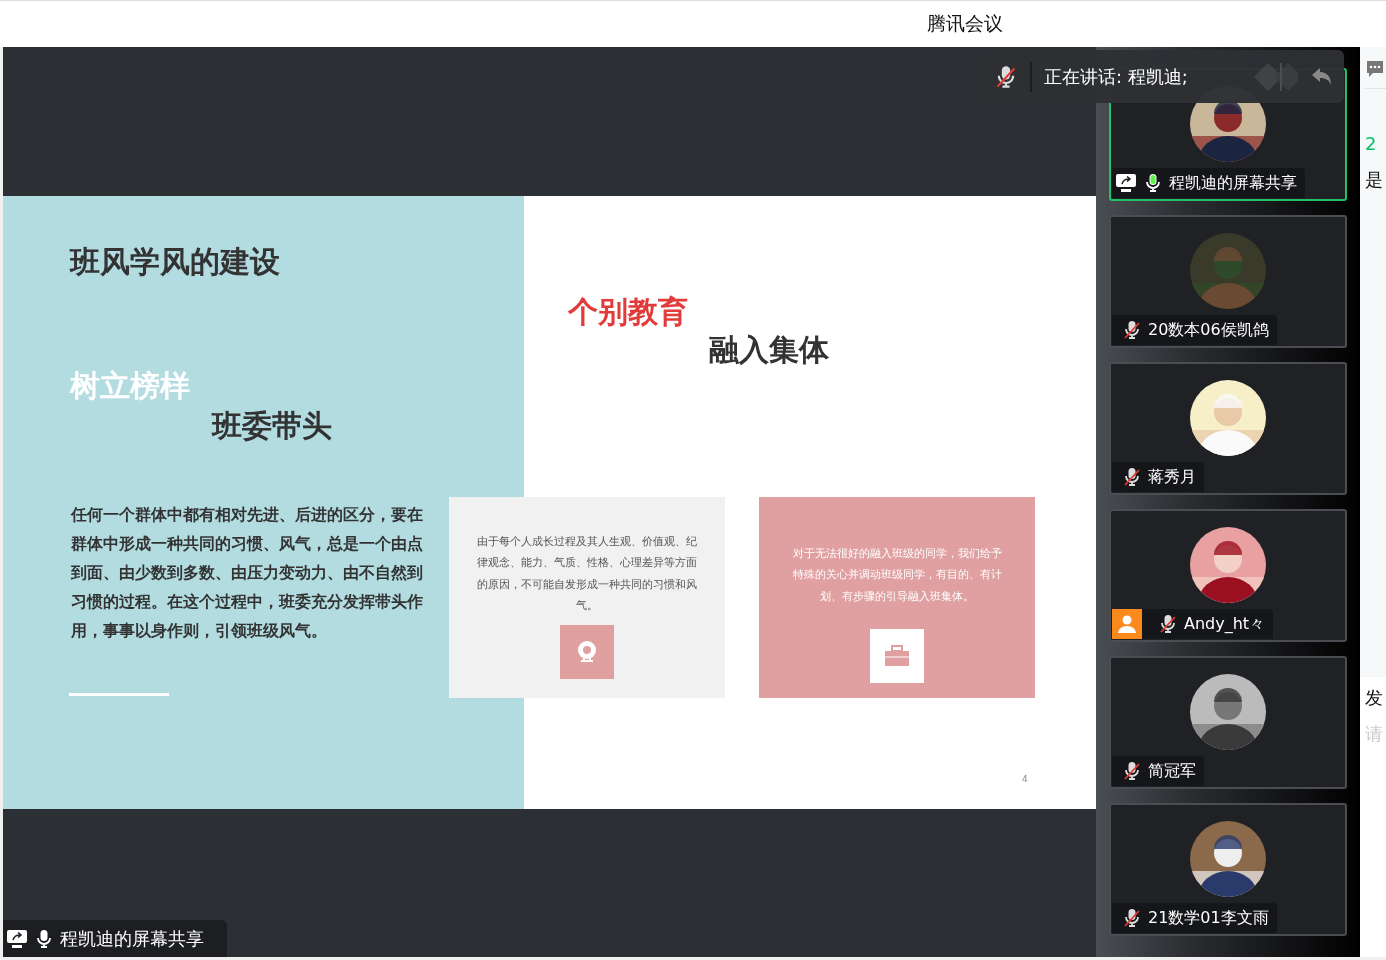  Describe the element at coordinates (965, 23) in the screenshot. I see `window-title: 腾讯会议` at that location.